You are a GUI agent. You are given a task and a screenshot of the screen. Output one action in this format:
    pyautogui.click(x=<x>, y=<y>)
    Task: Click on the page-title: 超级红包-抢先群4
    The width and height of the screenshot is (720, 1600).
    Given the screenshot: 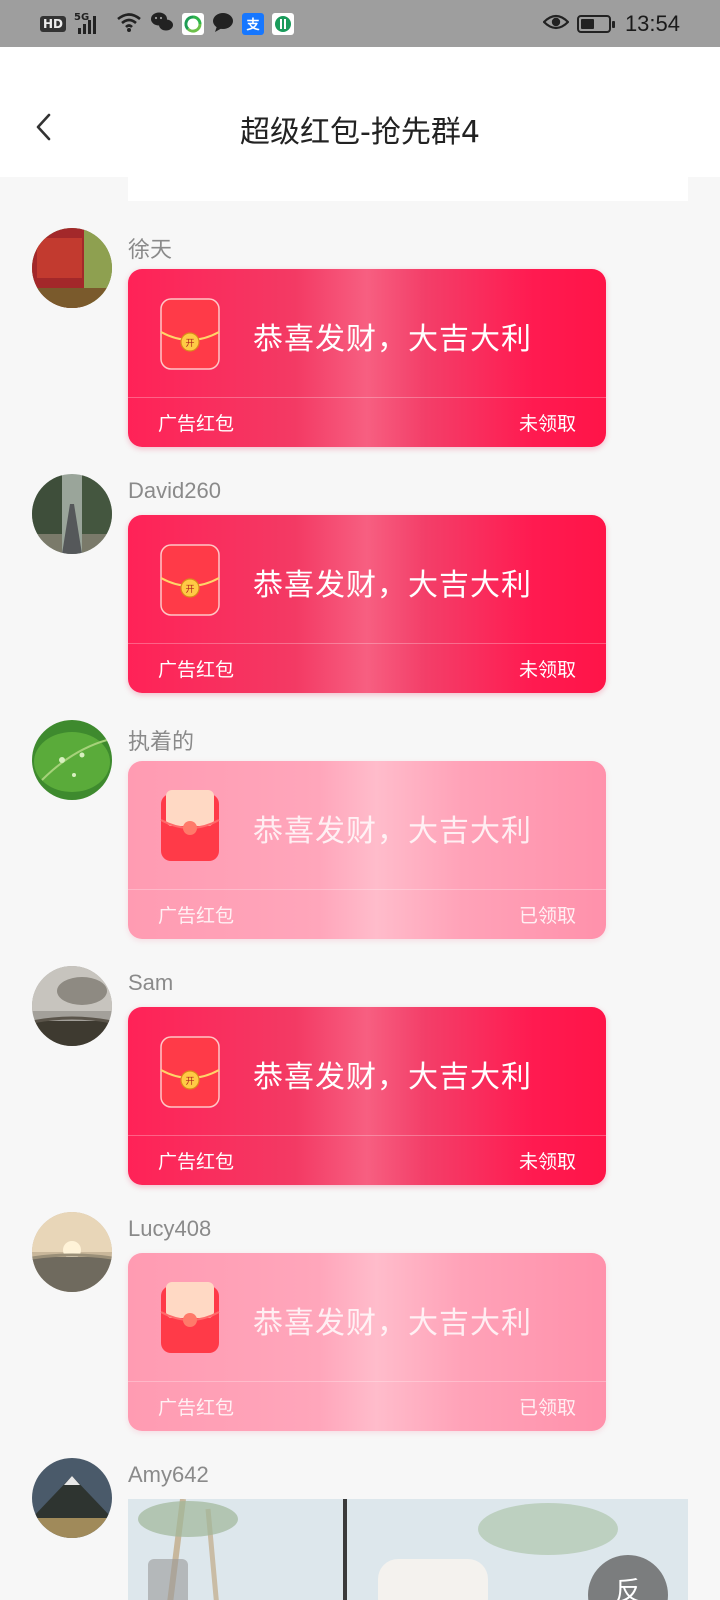 What is the action you would take?
    pyautogui.click(x=360, y=132)
    